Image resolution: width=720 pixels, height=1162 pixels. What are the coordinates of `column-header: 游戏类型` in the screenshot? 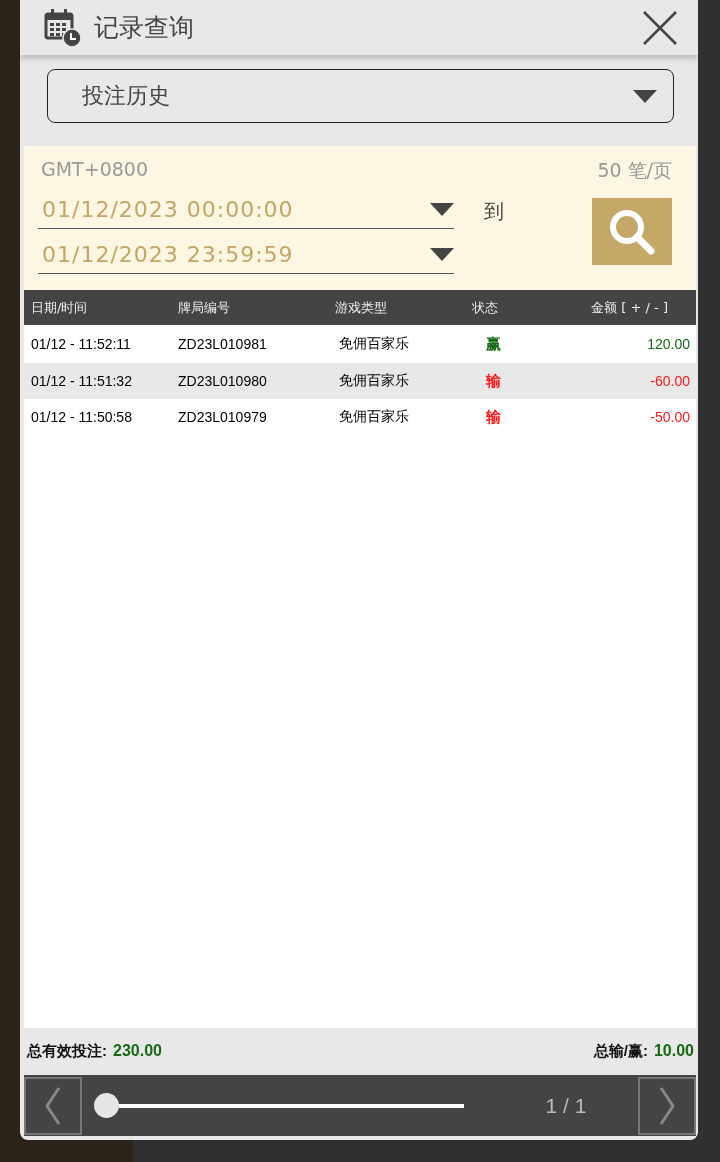 It's located at (361, 307).